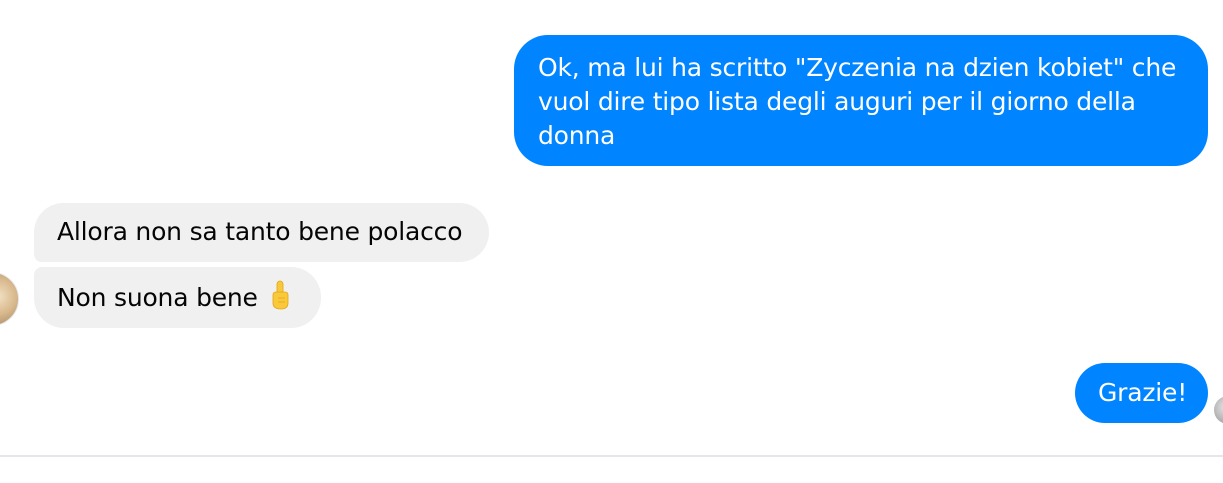 The height and width of the screenshot is (483, 1223). I want to click on message-text: Non suona bene, so click(157, 297).